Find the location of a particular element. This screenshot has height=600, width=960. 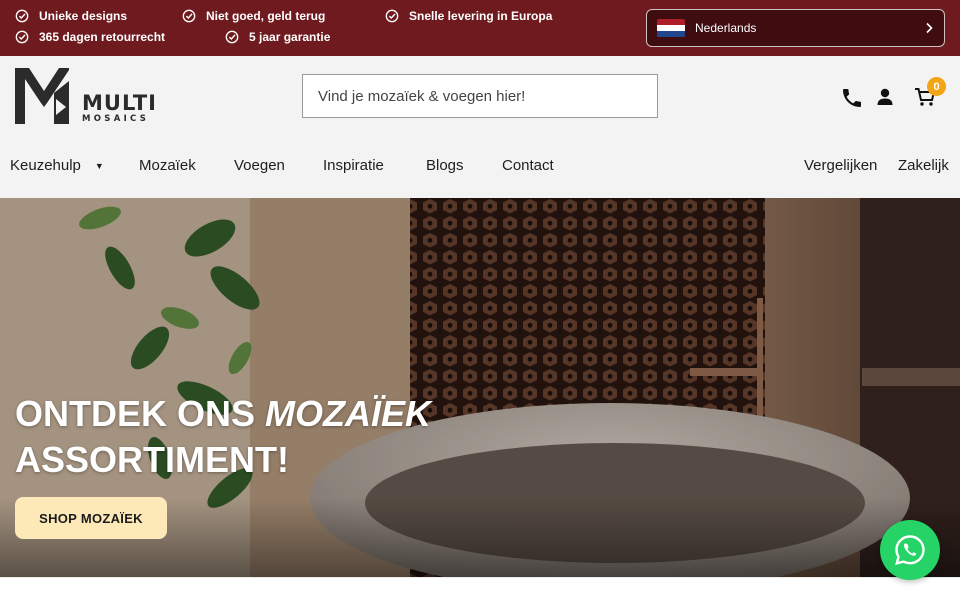

nav-zakelijk: Zakelijk is located at coordinates (923, 165).